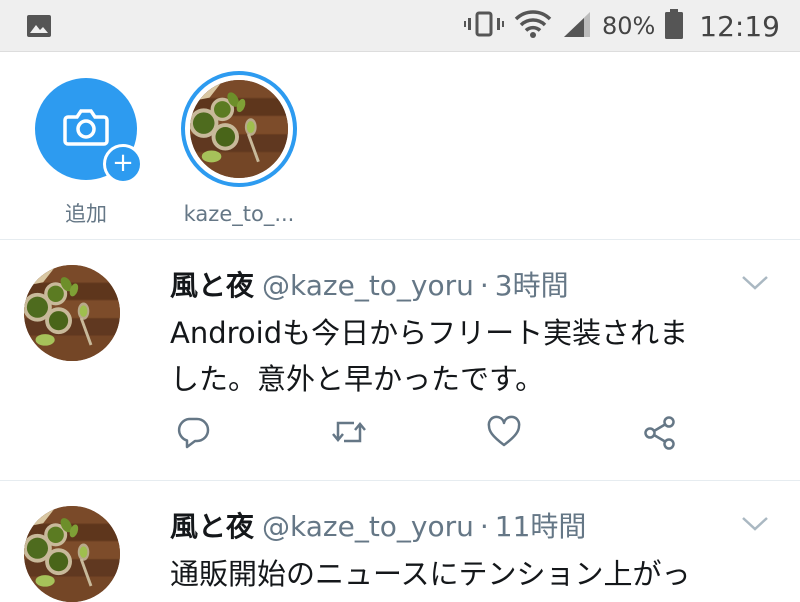 This screenshot has height=602, width=800. I want to click on retweet-icon, so click(349, 434).